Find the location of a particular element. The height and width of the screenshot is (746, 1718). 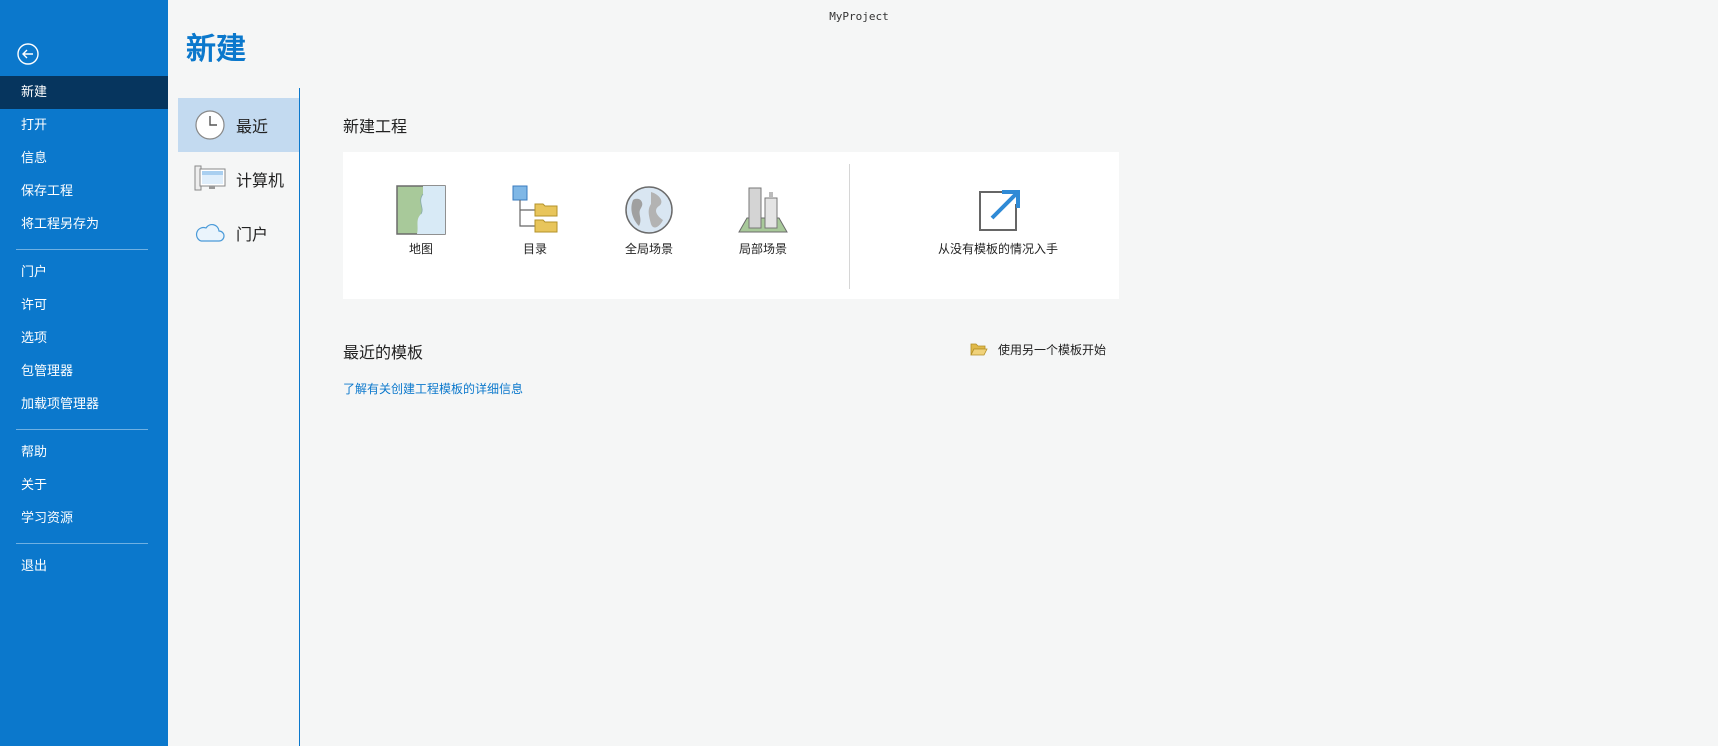

globe-icon is located at coordinates (649, 210).